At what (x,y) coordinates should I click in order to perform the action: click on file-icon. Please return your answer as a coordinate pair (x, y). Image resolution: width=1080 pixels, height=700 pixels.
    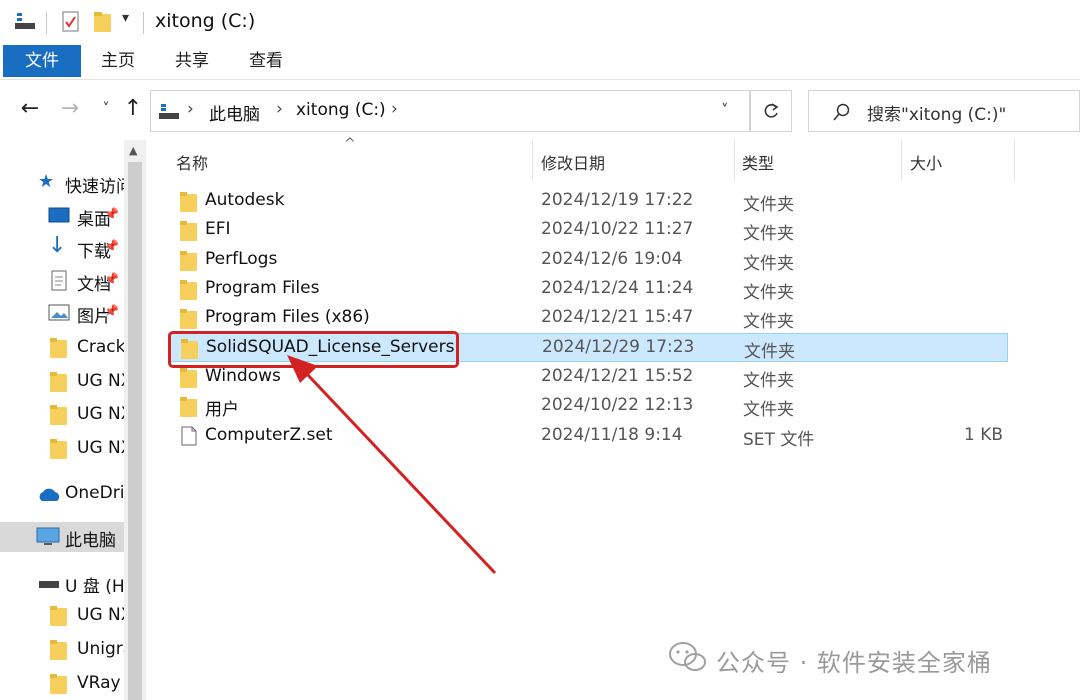
    Looking at the image, I should click on (189, 436).